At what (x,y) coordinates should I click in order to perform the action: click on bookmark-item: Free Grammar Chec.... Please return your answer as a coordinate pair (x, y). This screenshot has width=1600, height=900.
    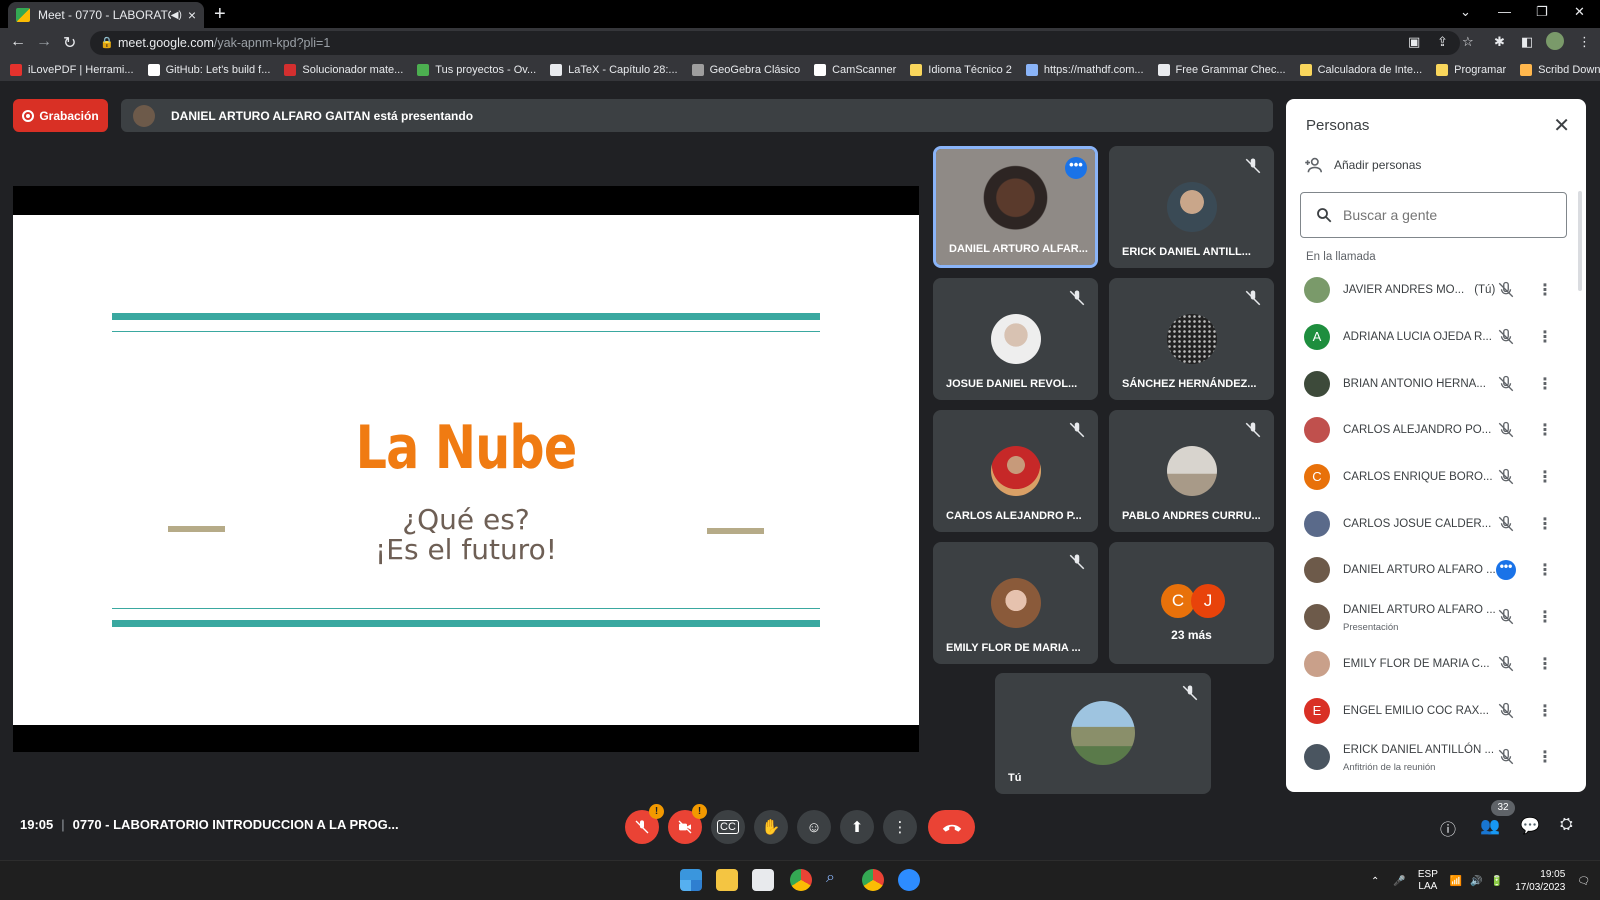
    Looking at the image, I should click on (1221, 69).